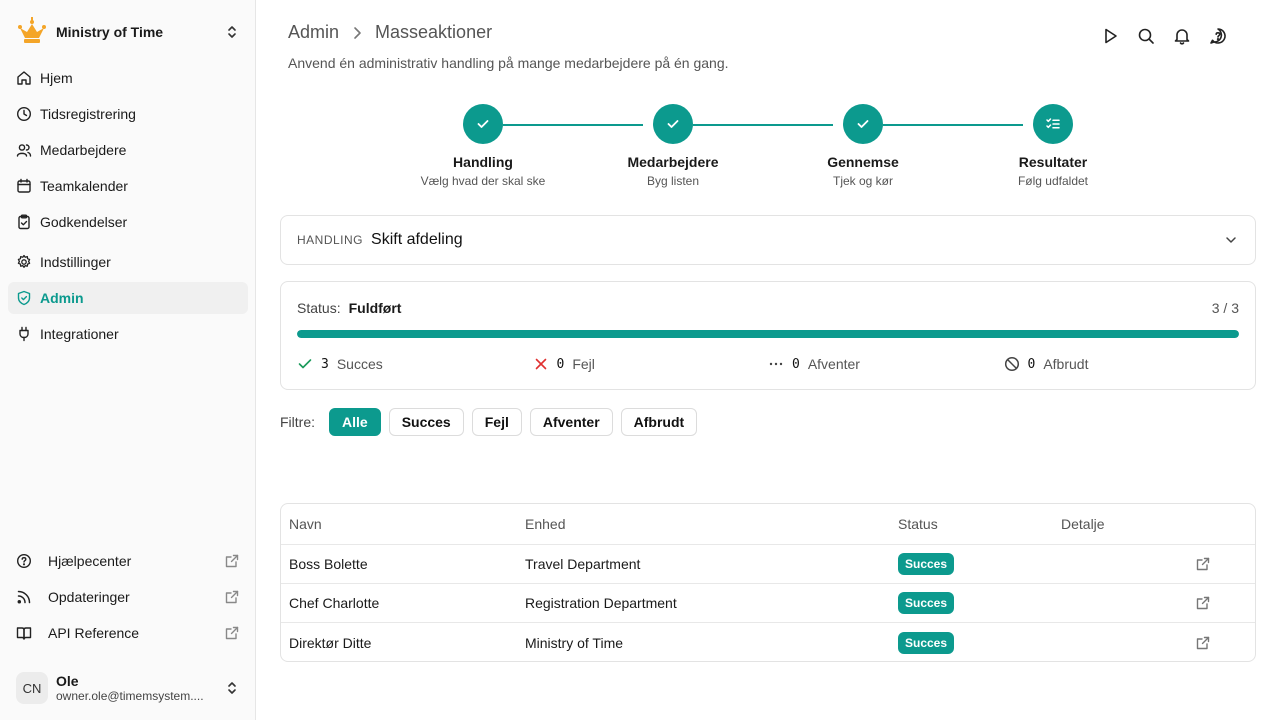 The height and width of the screenshot is (720, 1280). Describe the element at coordinates (1218, 36) in the screenshot. I see `message-help-icon` at that location.